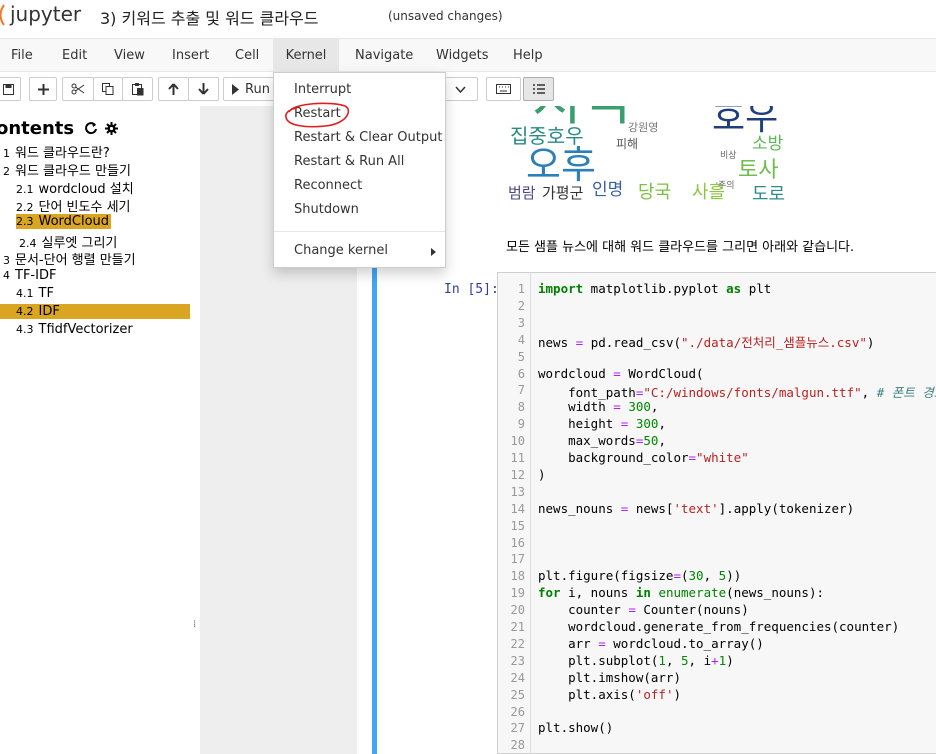 The width and height of the screenshot is (936, 754). I want to click on line-number: 7, so click(521, 390).